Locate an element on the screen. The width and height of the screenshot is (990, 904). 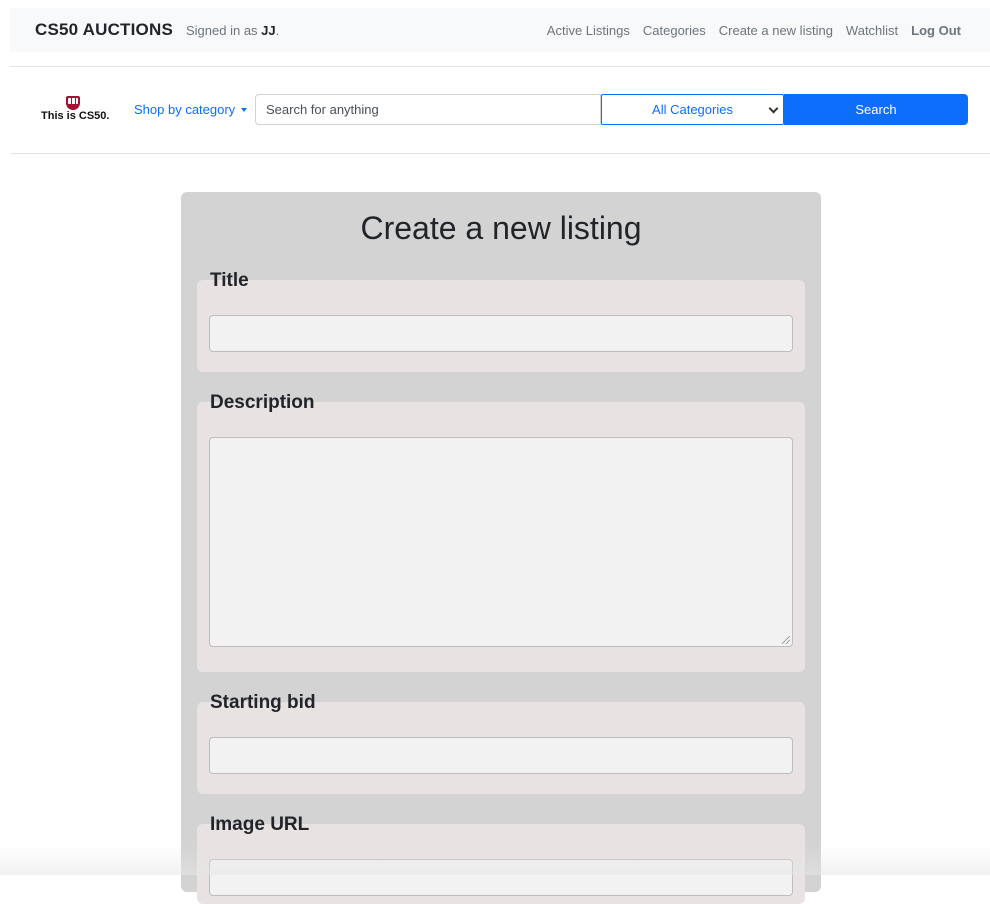
title-input is located at coordinates (501, 333).